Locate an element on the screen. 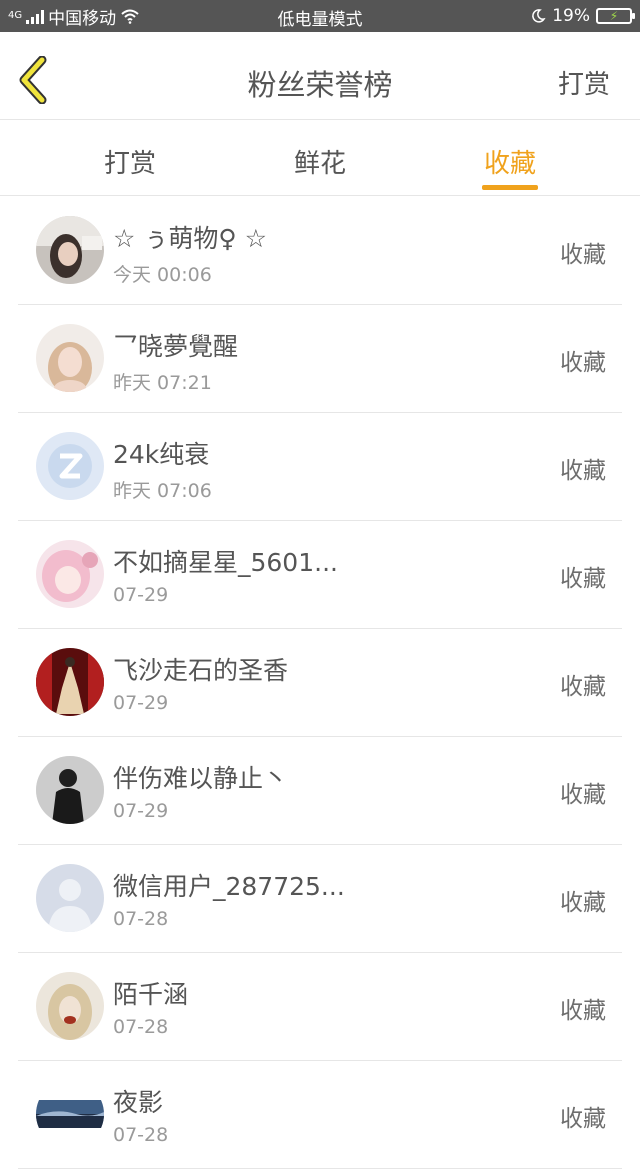 Image resolution: width=640 pixels, height=1169 pixels. tab-reward: 打赏 is located at coordinates (130, 161).